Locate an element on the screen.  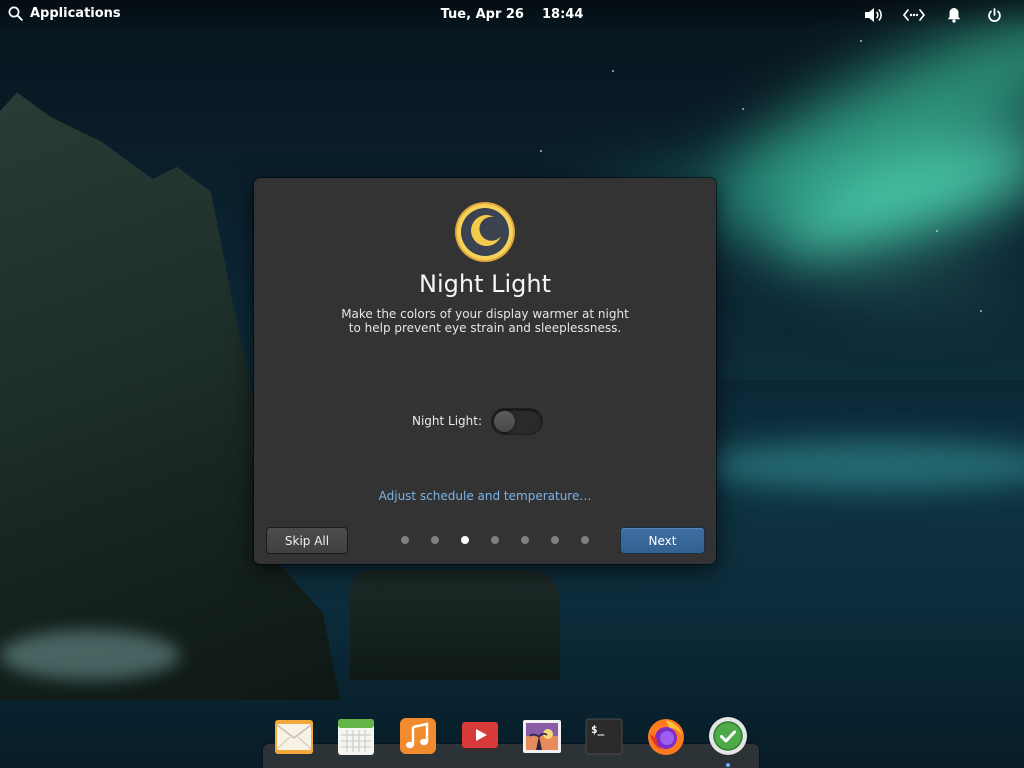
night-light-moon-icon is located at coordinates (485, 232).